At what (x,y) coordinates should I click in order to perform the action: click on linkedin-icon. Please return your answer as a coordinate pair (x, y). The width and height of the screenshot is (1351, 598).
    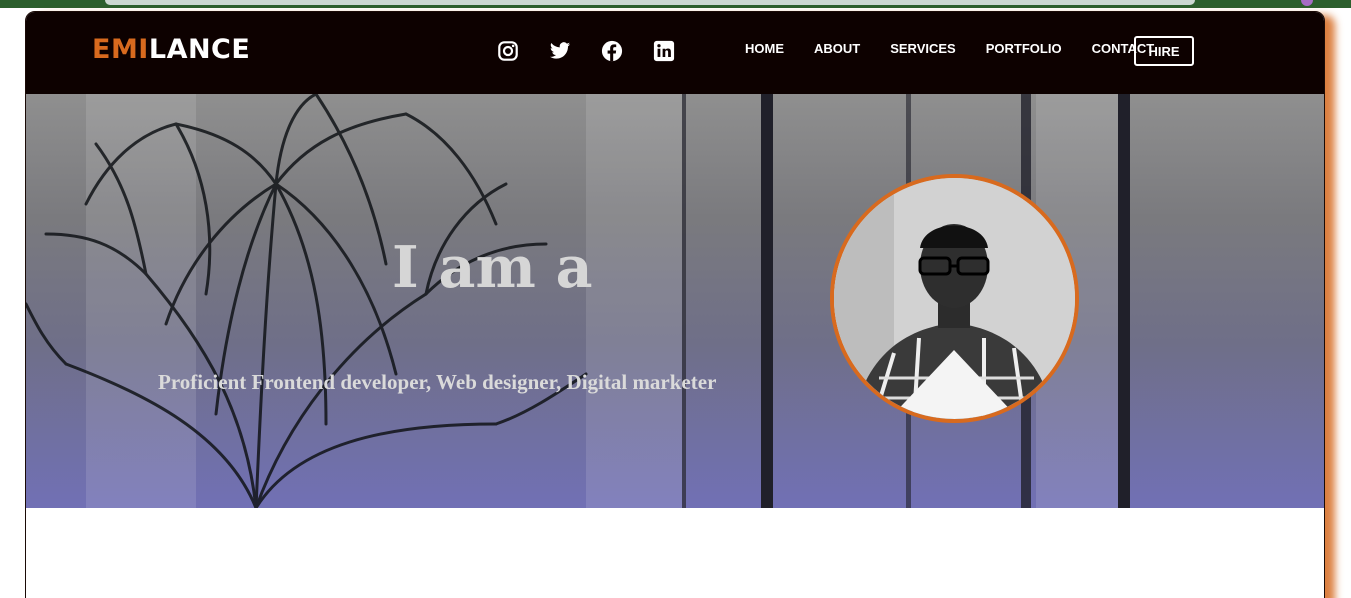
    Looking at the image, I should click on (664, 51).